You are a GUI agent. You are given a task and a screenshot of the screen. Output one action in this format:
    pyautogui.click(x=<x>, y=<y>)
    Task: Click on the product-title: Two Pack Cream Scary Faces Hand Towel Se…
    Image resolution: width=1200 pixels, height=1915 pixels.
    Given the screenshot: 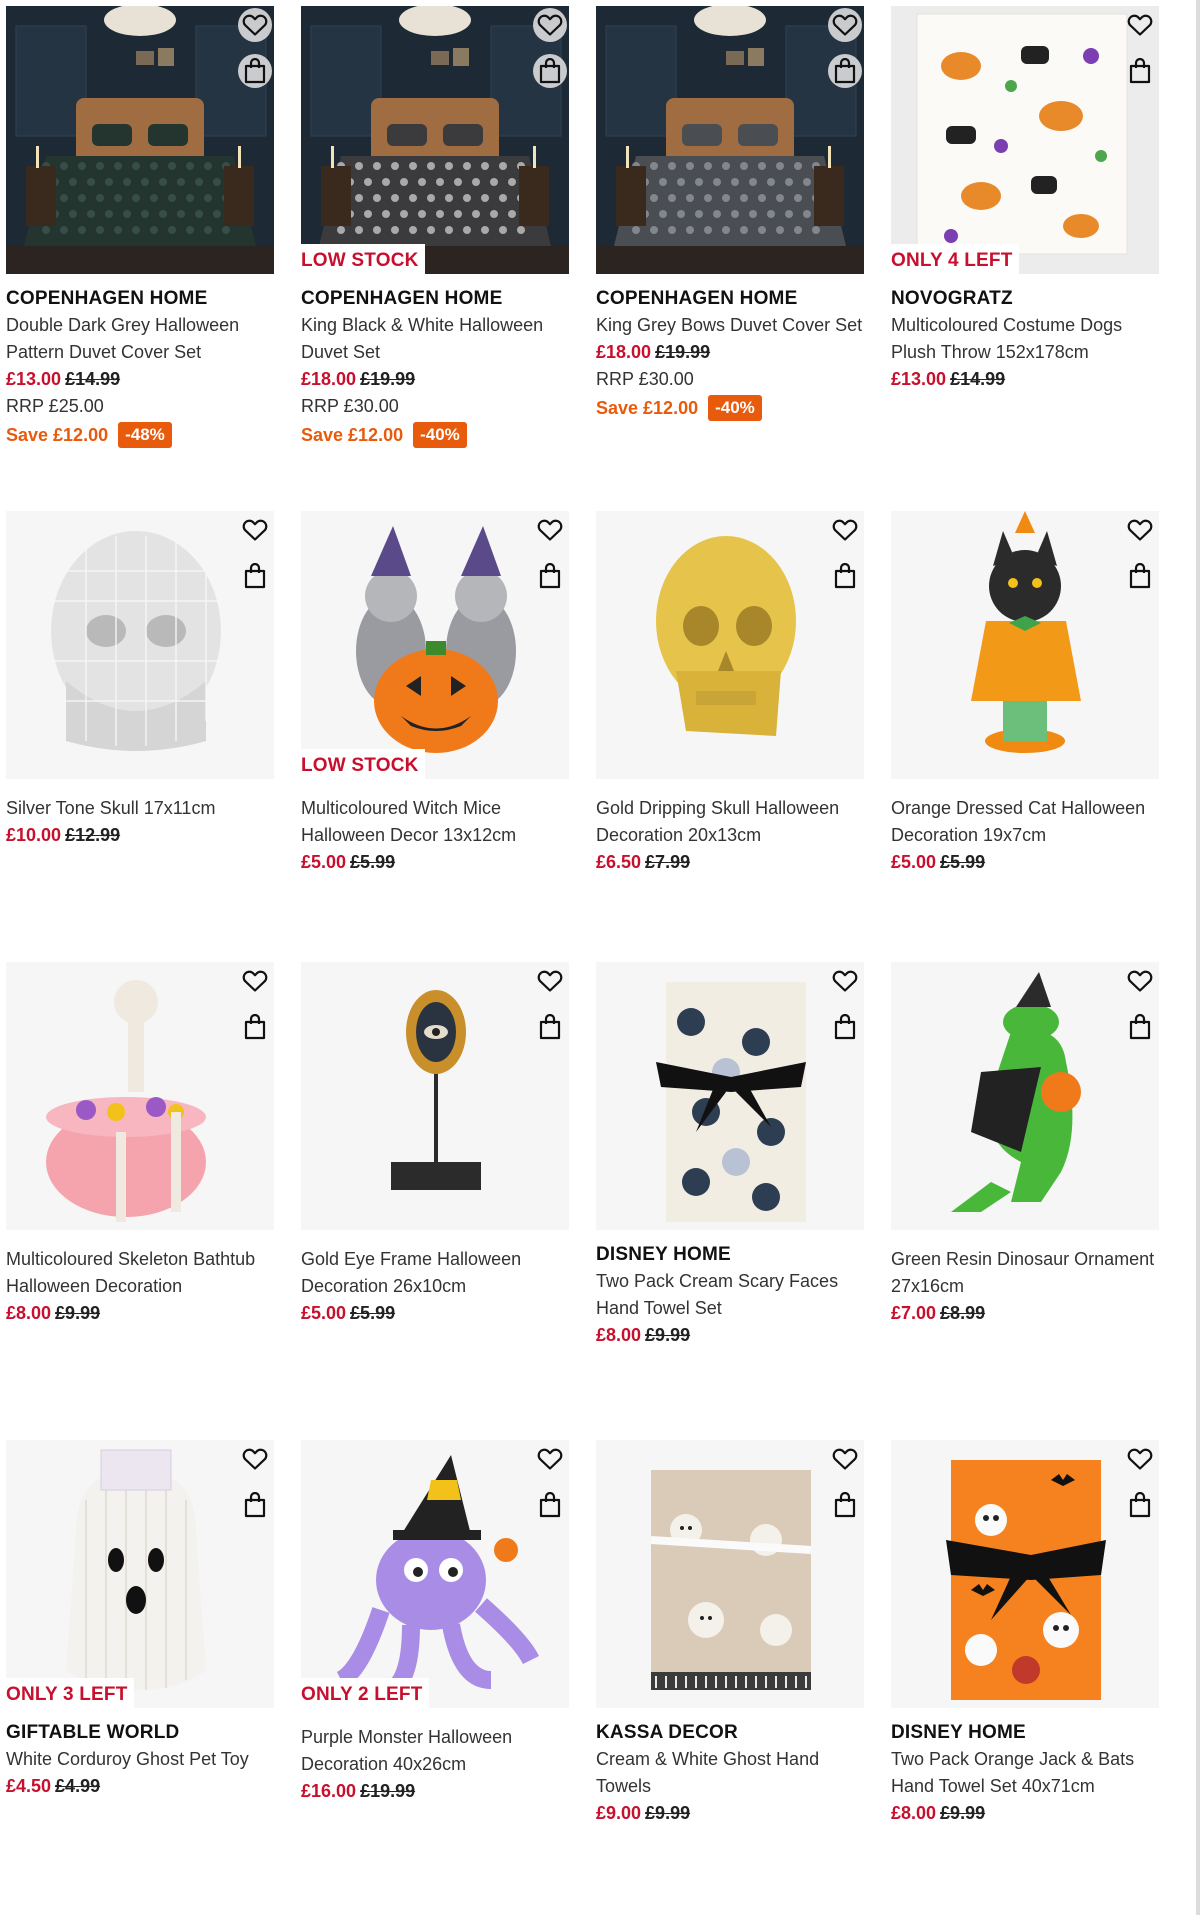 What is the action you would take?
    pyautogui.click(x=730, y=1295)
    